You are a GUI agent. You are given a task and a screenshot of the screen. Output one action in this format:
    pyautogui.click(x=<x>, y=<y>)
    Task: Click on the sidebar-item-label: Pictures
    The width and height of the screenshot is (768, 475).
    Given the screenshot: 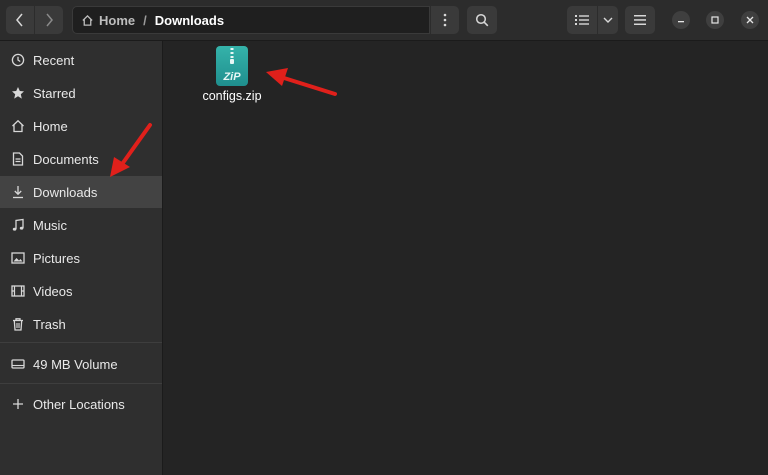 What is the action you would take?
    pyautogui.click(x=56, y=258)
    